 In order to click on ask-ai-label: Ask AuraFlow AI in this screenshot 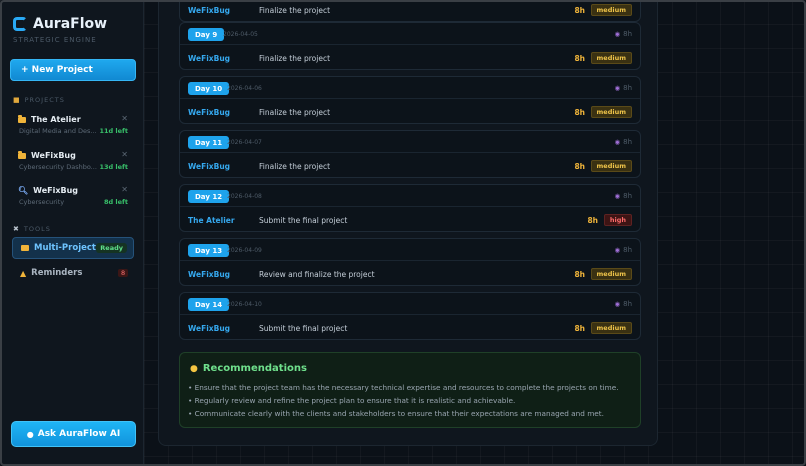, I will do `click(79, 434)`.